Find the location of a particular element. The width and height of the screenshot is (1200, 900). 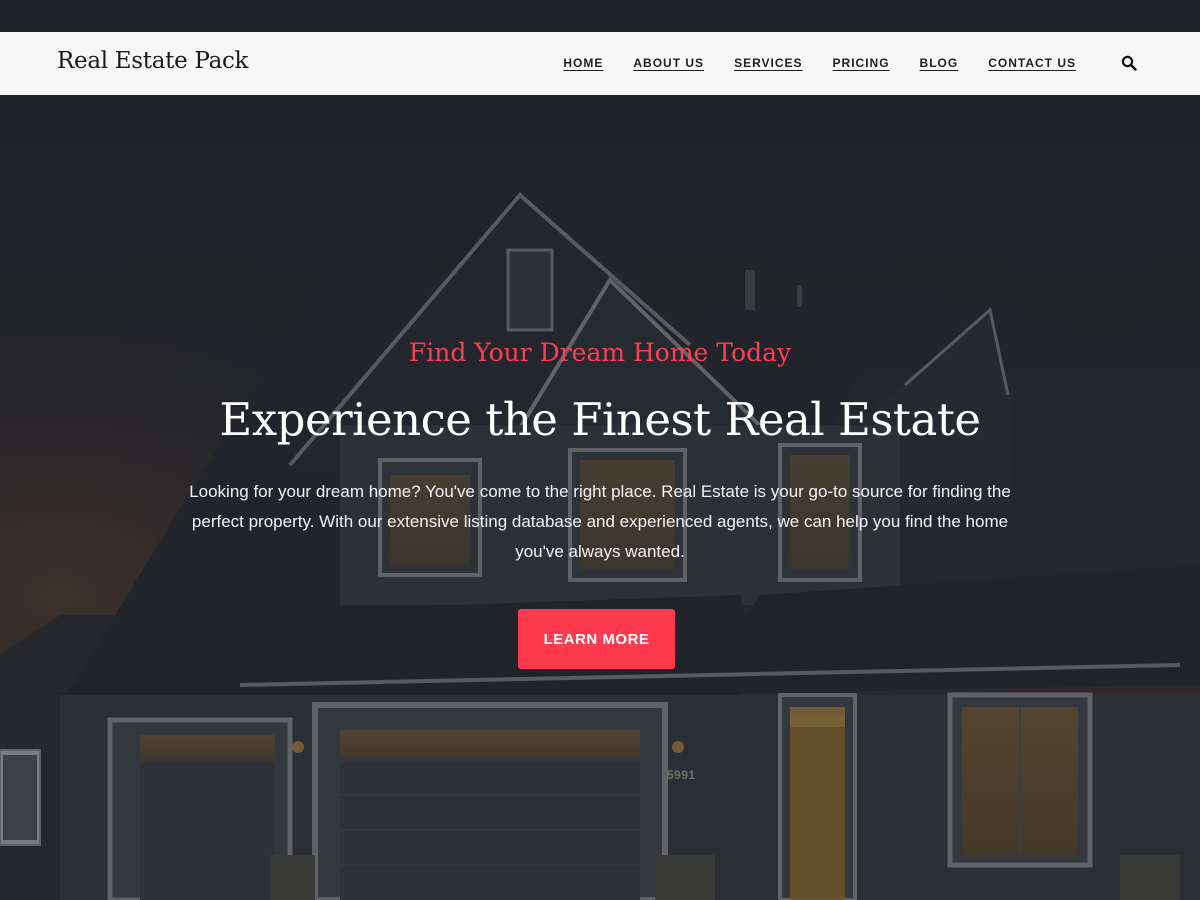

nav-services: SERVICES is located at coordinates (768, 63).